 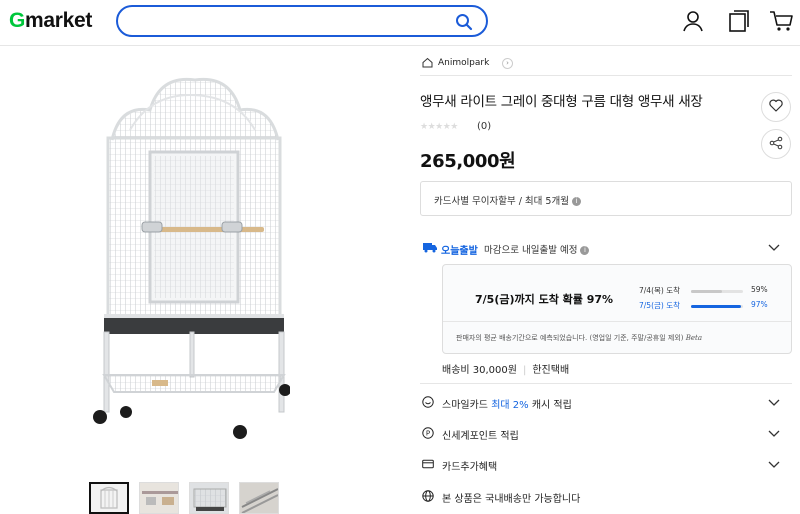 I want to click on share-icon, so click(x=776, y=144).